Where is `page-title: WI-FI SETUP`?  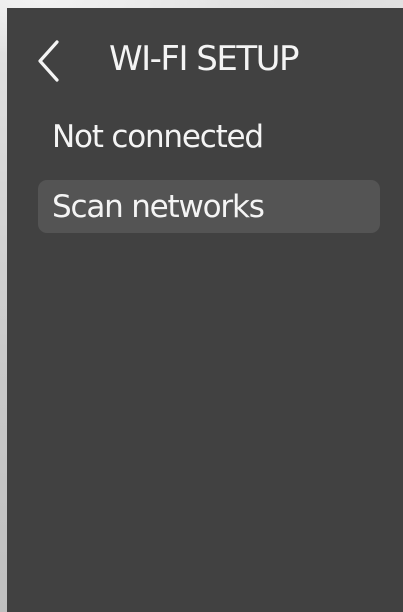
page-title: WI-FI SETUP is located at coordinates (204, 59).